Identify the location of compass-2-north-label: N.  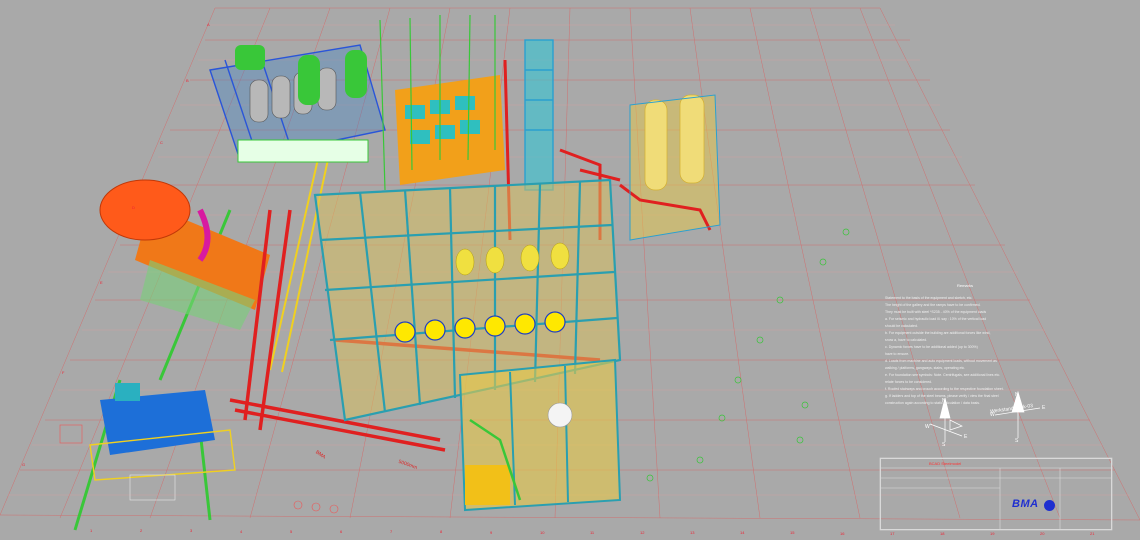
(1017, 395).